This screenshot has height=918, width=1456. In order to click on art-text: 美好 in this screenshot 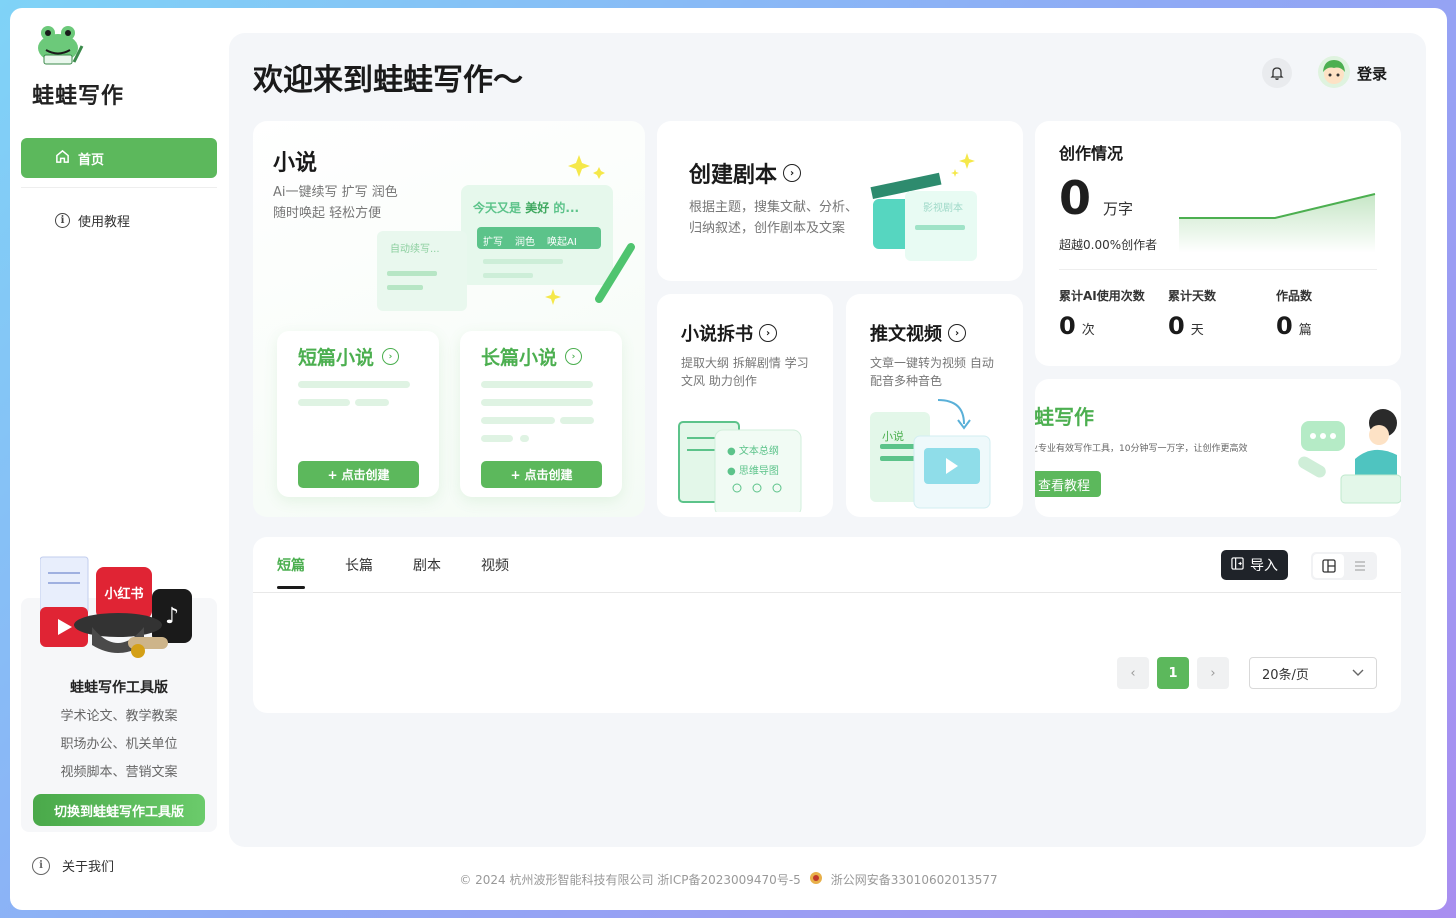, I will do `click(537, 208)`.